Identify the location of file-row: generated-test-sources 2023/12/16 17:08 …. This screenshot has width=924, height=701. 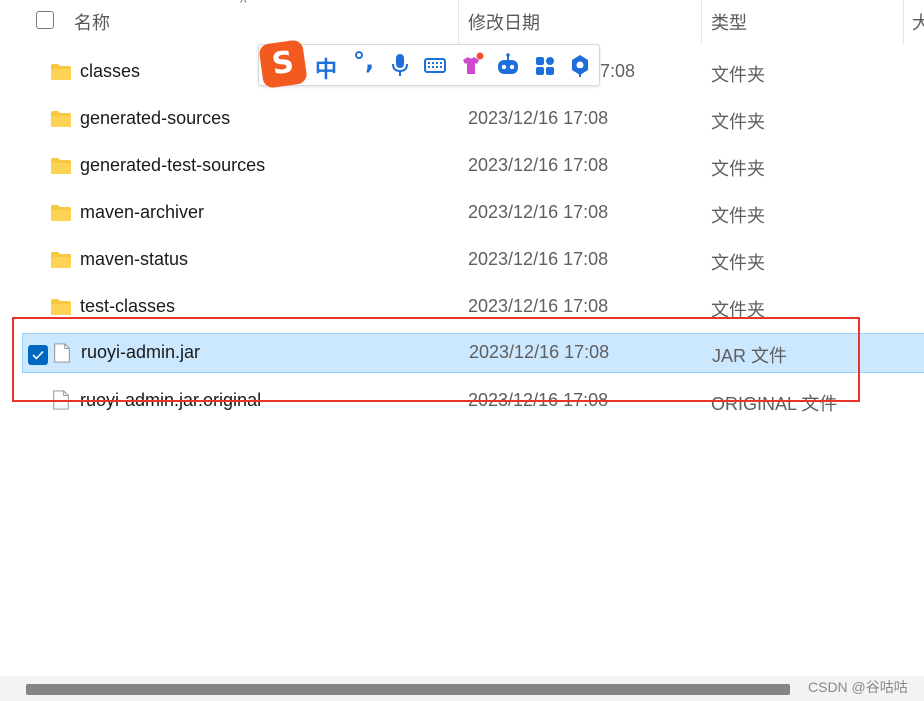
(473, 166).